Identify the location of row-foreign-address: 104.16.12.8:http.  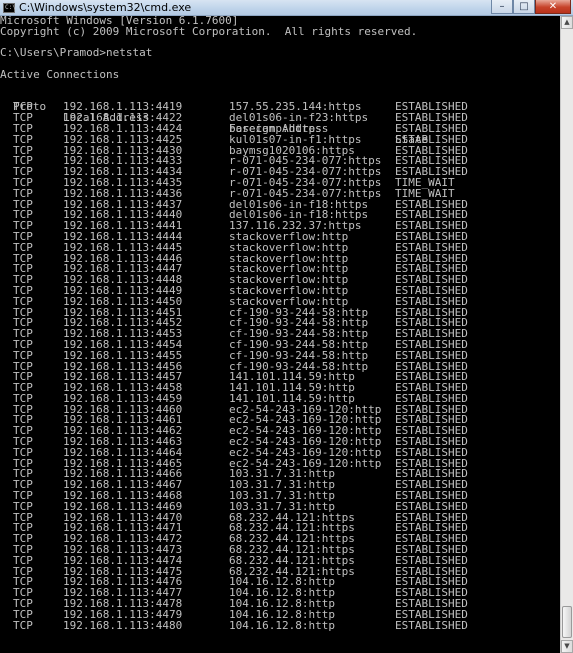
(282, 625).